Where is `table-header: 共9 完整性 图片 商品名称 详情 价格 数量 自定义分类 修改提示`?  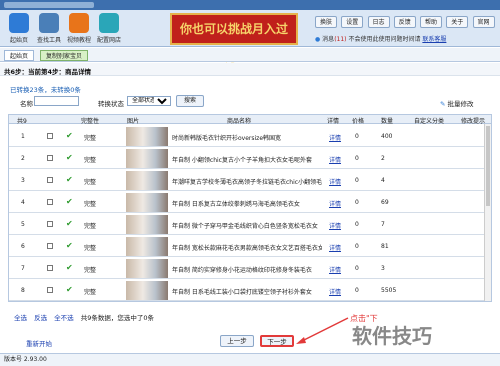
table-header: 共9 完整性 图片 商品名称 详情 价格 数量 自定义分类 修改提示 is located at coordinates (250, 120).